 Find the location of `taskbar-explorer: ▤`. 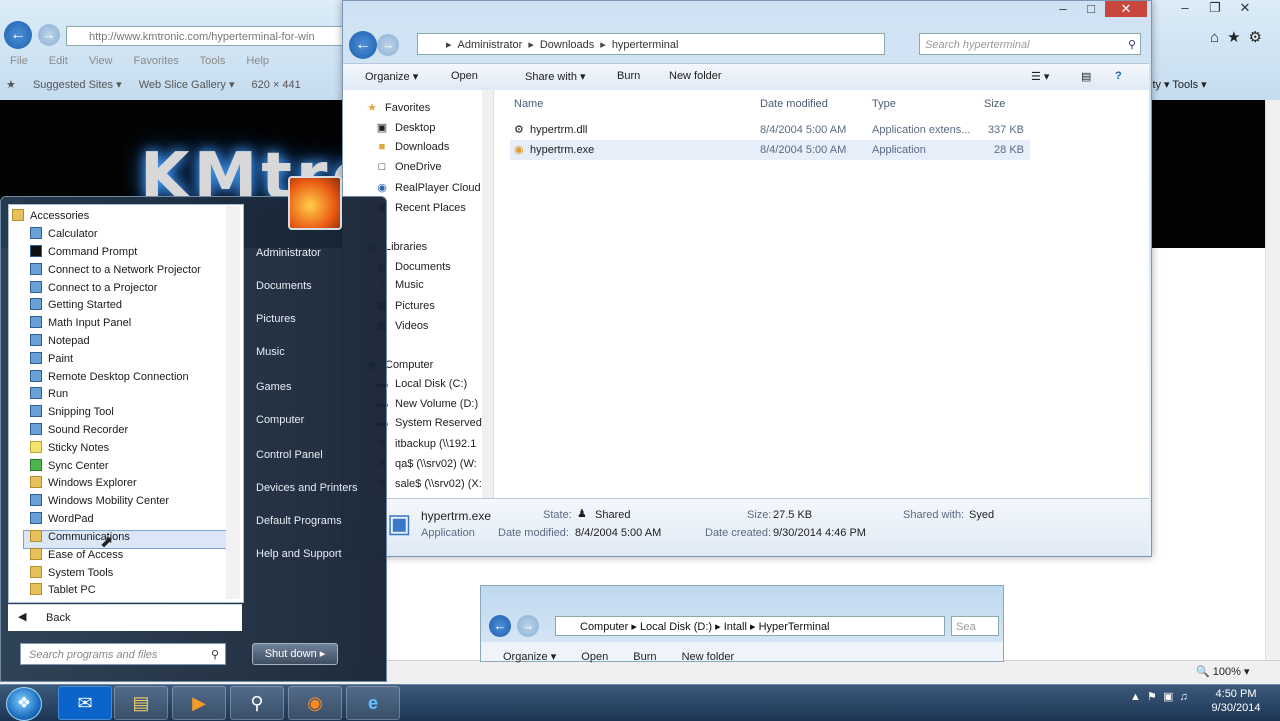

taskbar-explorer: ▤ is located at coordinates (141, 703).